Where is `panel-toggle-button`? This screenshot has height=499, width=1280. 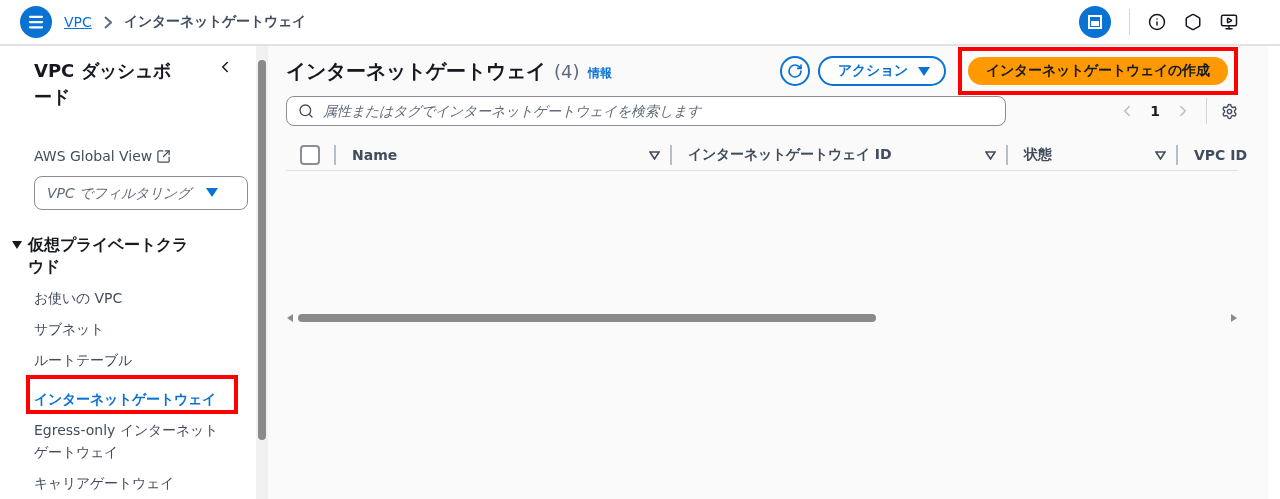 panel-toggle-button is located at coordinates (1095, 22).